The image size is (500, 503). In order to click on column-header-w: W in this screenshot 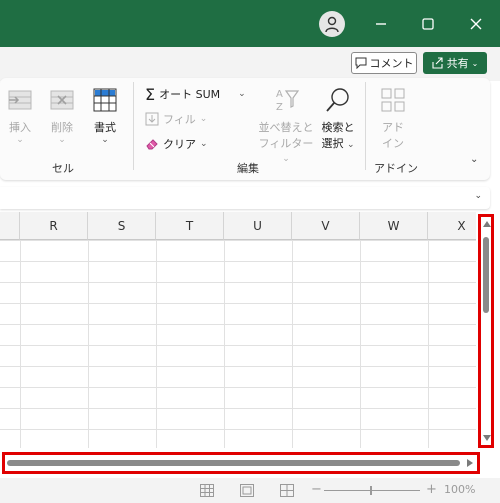, I will do `click(394, 226)`.